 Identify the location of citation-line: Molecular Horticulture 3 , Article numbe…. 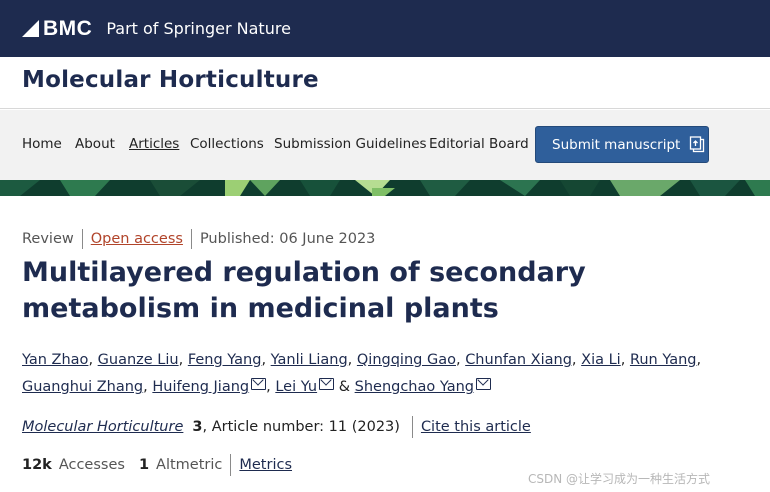
(276, 427).